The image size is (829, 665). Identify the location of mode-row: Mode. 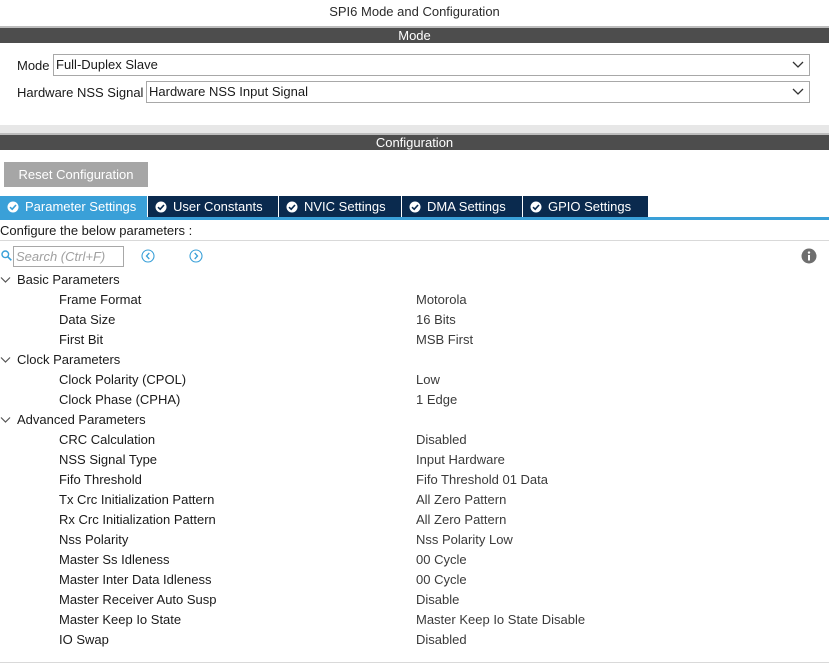
(27, 65).